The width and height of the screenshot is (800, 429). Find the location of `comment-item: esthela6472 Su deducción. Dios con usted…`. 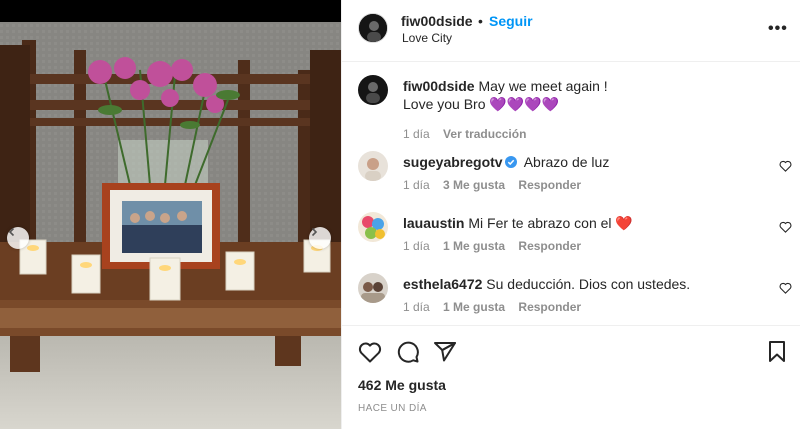

comment-item: esthela6472 Su deducción. Dios con usted… is located at coordinates (571, 295).